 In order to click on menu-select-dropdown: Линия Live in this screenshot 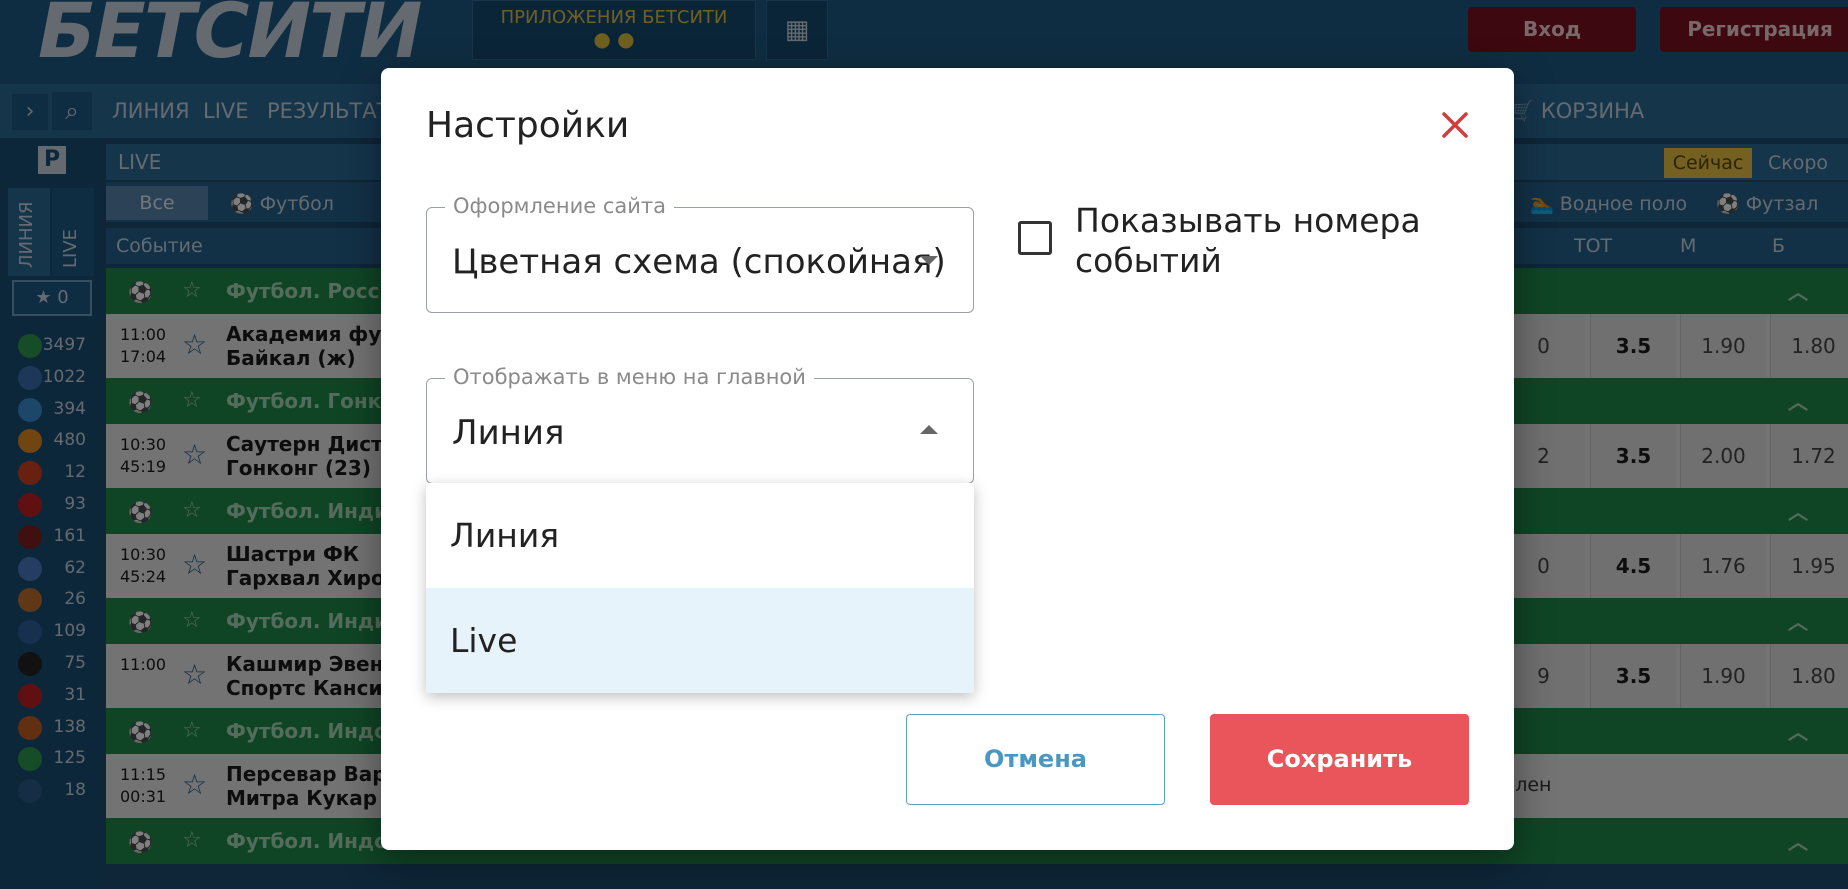, I will do `click(700, 588)`.